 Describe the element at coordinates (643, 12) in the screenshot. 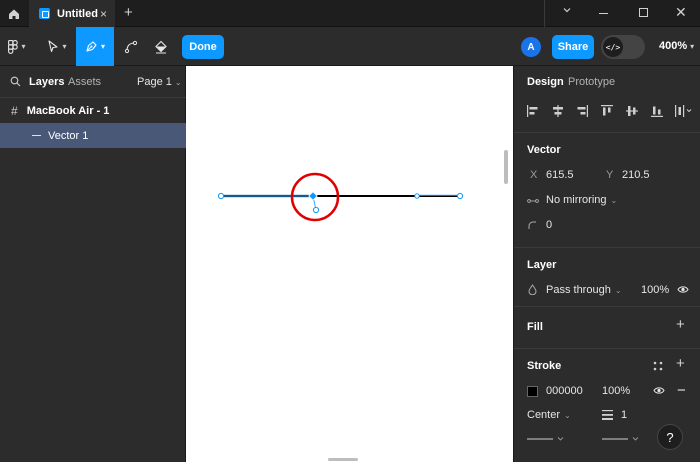

I see `maximize-button` at that location.